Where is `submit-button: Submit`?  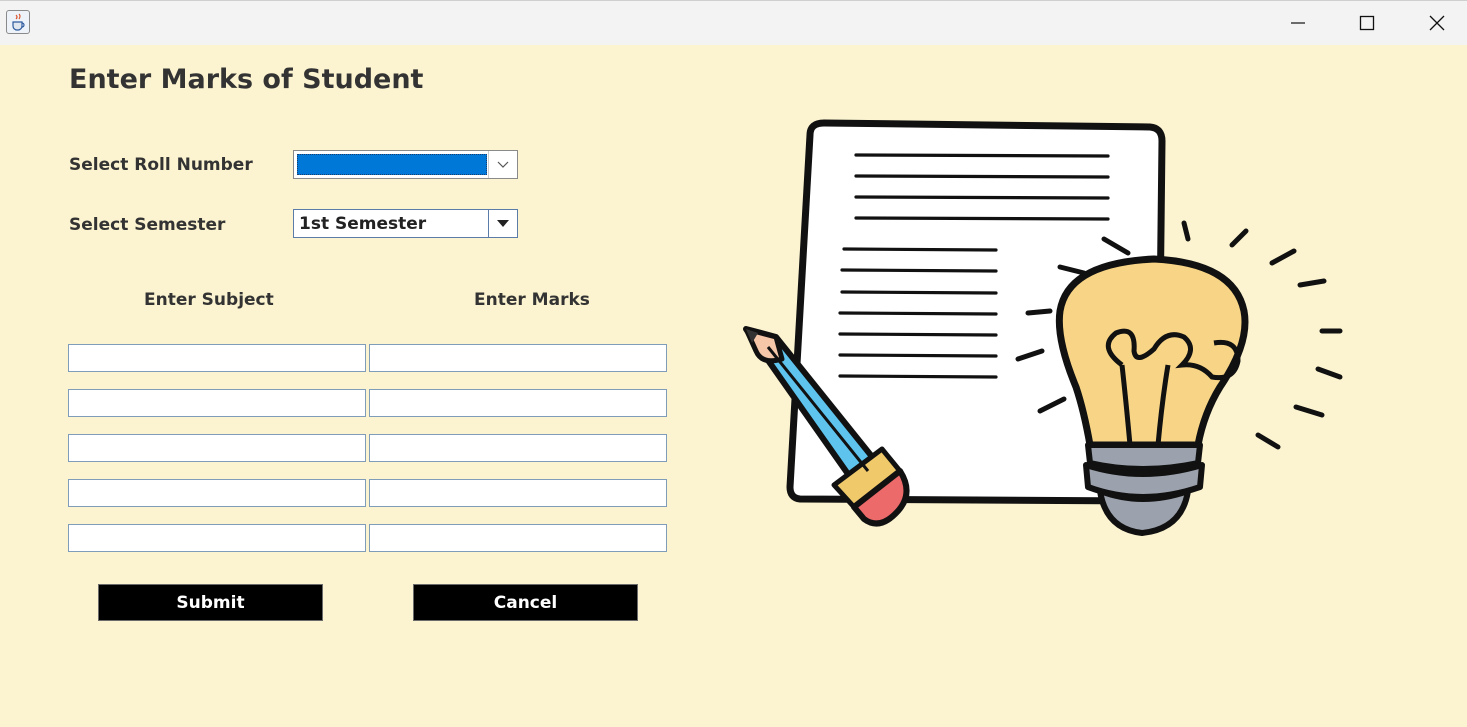
submit-button: Submit is located at coordinates (210, 602).